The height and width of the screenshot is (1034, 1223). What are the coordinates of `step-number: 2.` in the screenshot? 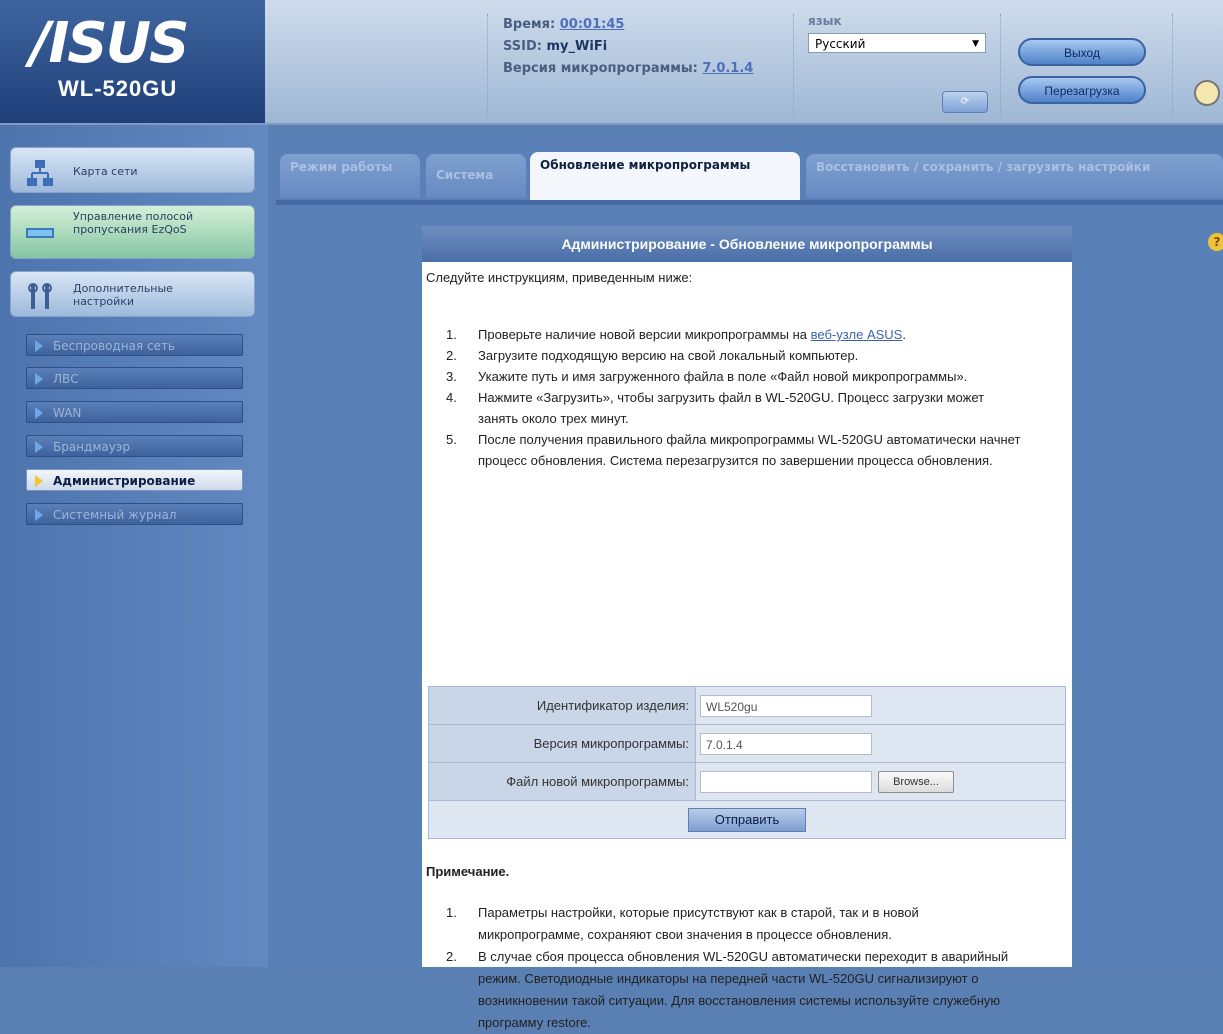 It's located at (451, 355).